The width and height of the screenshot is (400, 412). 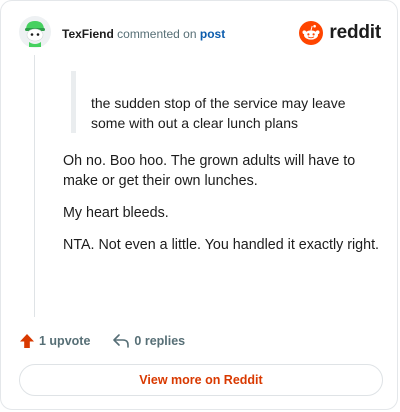 I want to click on upvote-button: 1 upvote, so click(x=54, y=341).